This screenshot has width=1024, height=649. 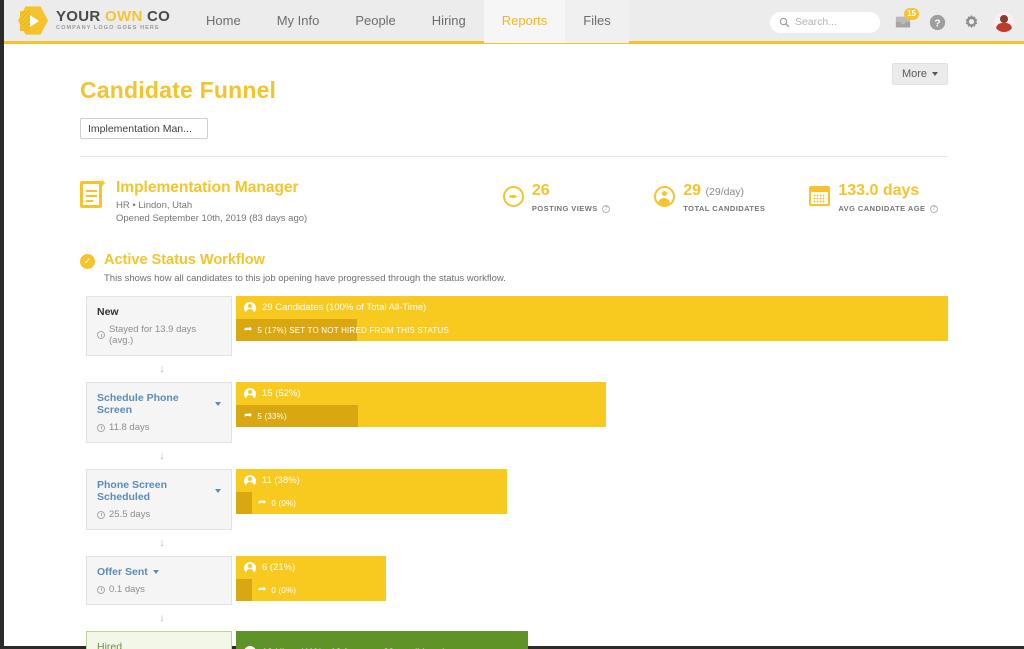 I want to click on stage-name: Hired, so click(x=110, y=645).